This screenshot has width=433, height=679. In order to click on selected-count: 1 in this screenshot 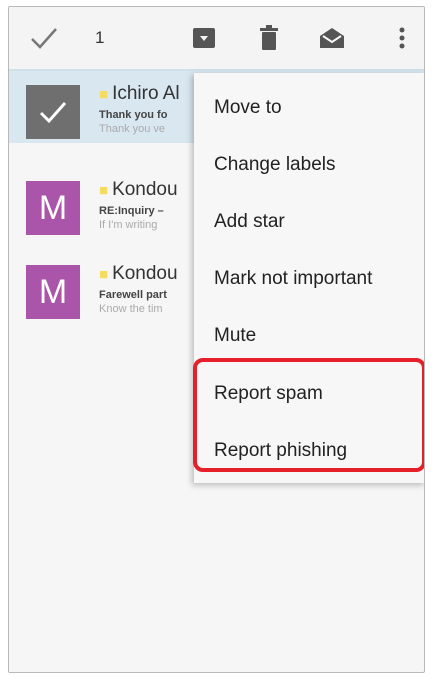, I will do `click(100, 37)`.